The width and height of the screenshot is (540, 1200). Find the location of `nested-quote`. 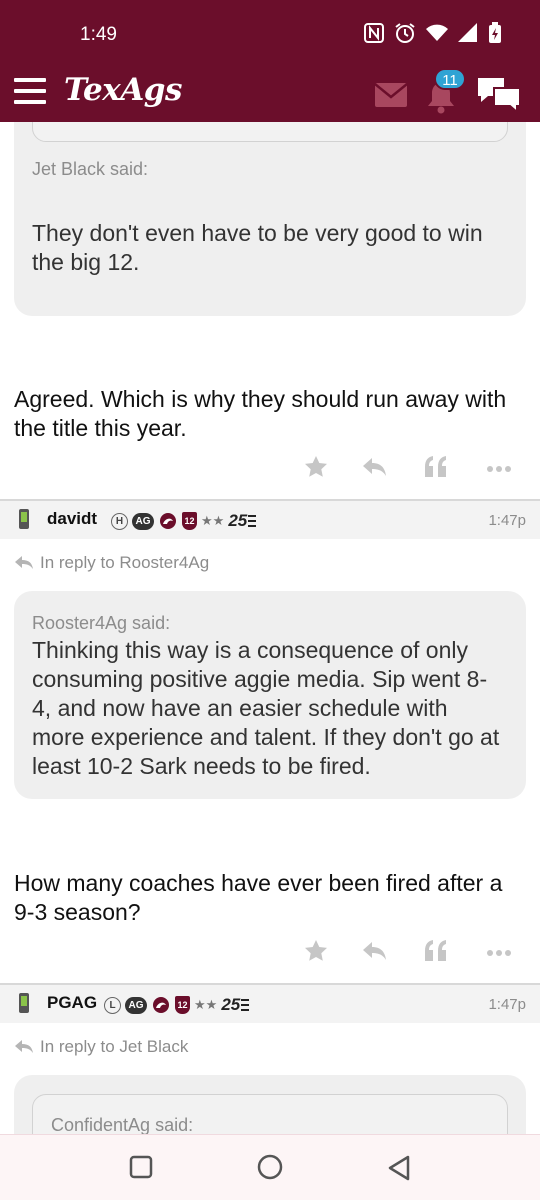

nested-quote is located at coordinates (270, 132).